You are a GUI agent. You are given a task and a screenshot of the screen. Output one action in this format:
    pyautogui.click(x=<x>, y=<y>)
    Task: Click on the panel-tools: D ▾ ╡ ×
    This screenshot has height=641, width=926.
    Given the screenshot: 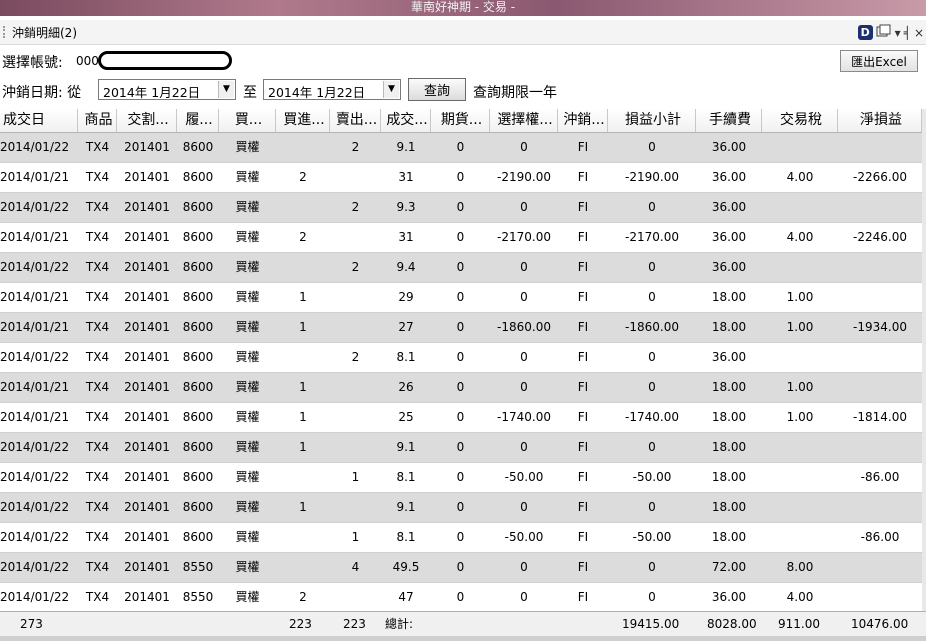 What is the action you would take?
    pyautogui.click(x=890, y=32)
    